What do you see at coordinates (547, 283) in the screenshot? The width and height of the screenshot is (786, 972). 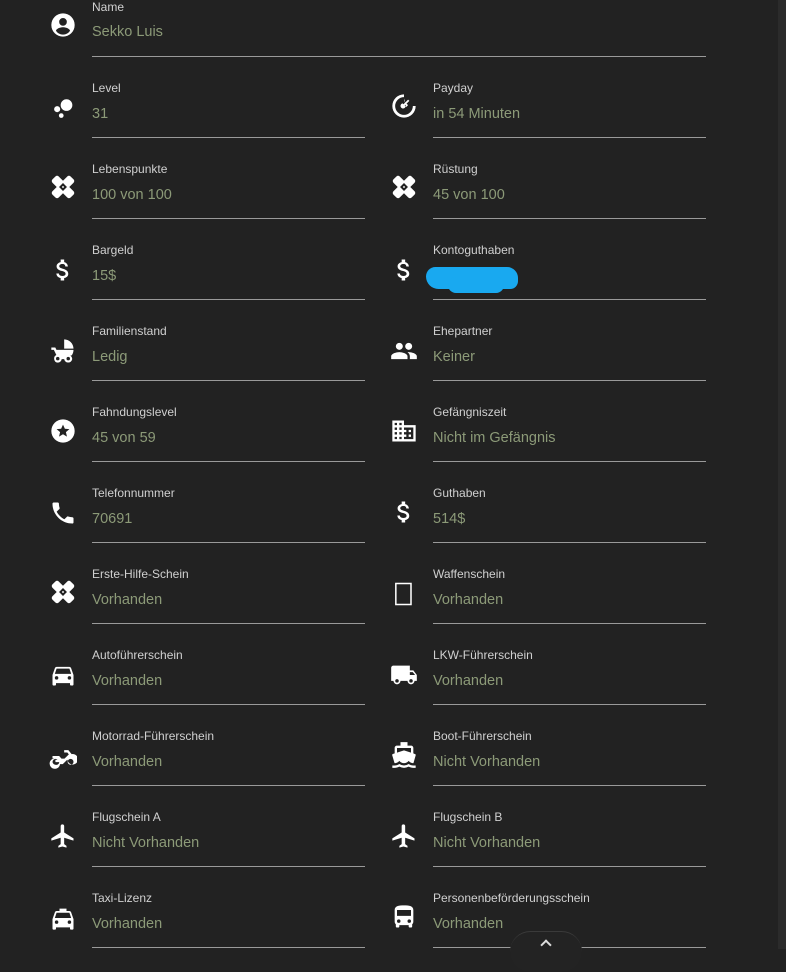 I see `field-kontoguthaben: Kontoguthaben` at bounding box center [547, 283].